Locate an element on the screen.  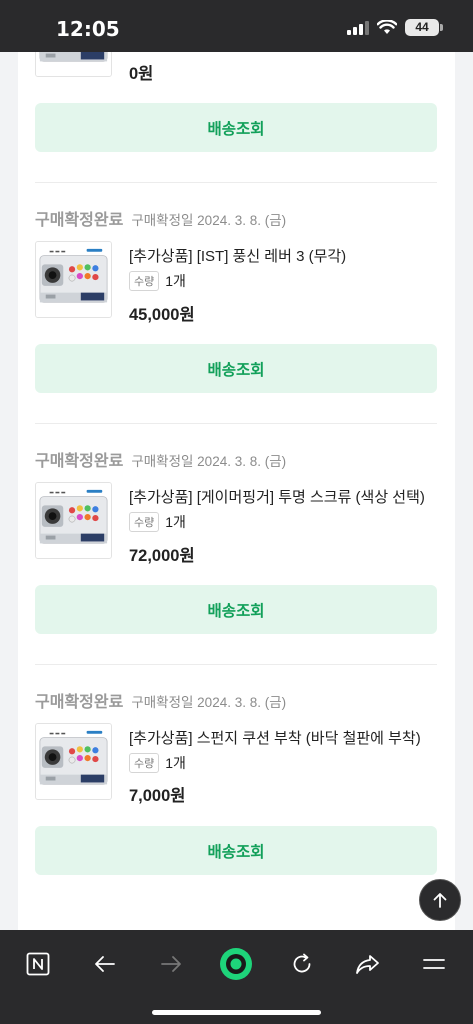
arrow-up-icon is located at coordinates (440, 900).